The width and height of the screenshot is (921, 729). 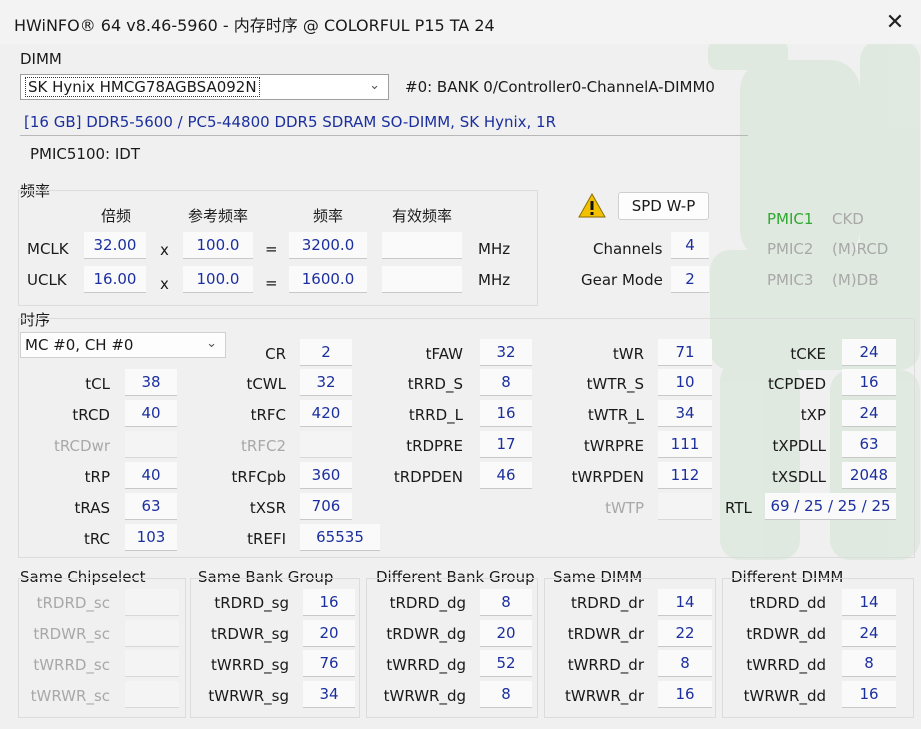 I want to click on tras-label: tRAS, so click(x=92, y=508).